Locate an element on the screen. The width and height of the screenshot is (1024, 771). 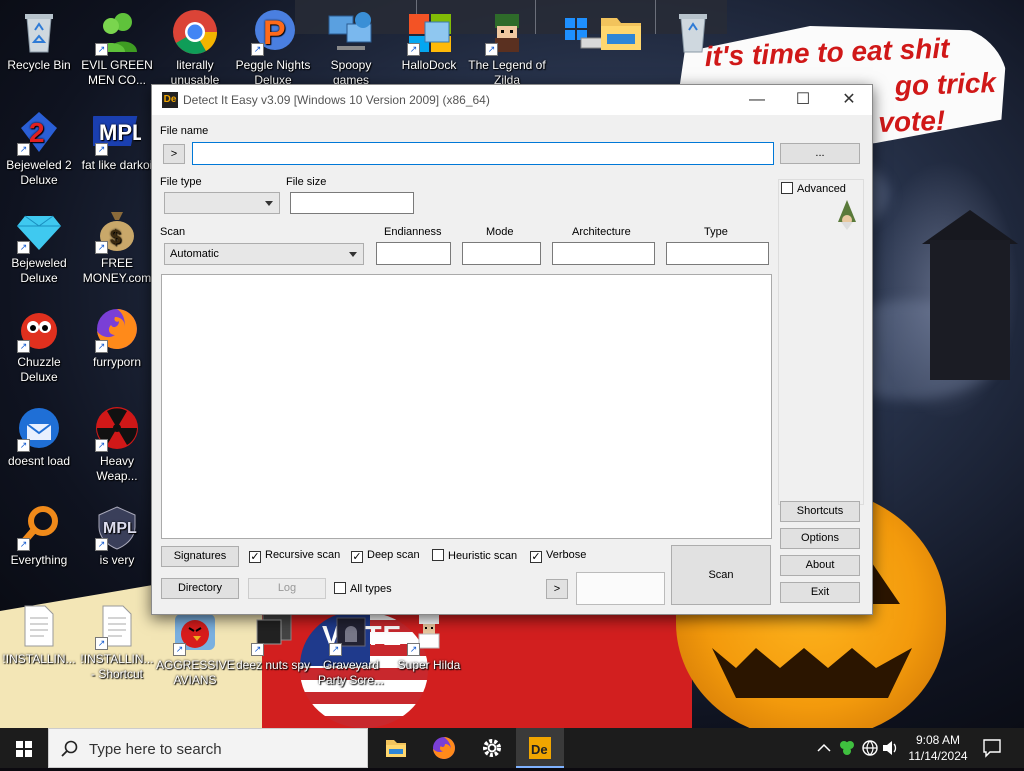
desktop-icon-aggressive-avians: ↗ AGGRESSIVE AVIANS is located at coordinates (195, 648).